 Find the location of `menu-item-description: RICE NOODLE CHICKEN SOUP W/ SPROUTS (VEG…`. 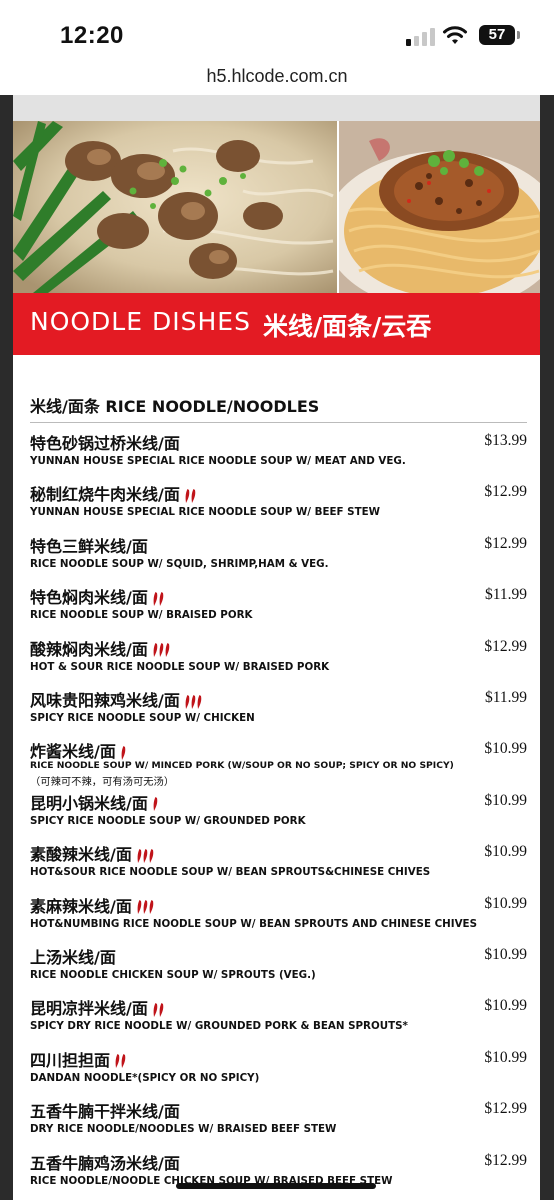

menu-item-description: RICE NOODLE CHICKEN SOUP W/ SPROUTS (VEG… is located at coordinates (173, 975).